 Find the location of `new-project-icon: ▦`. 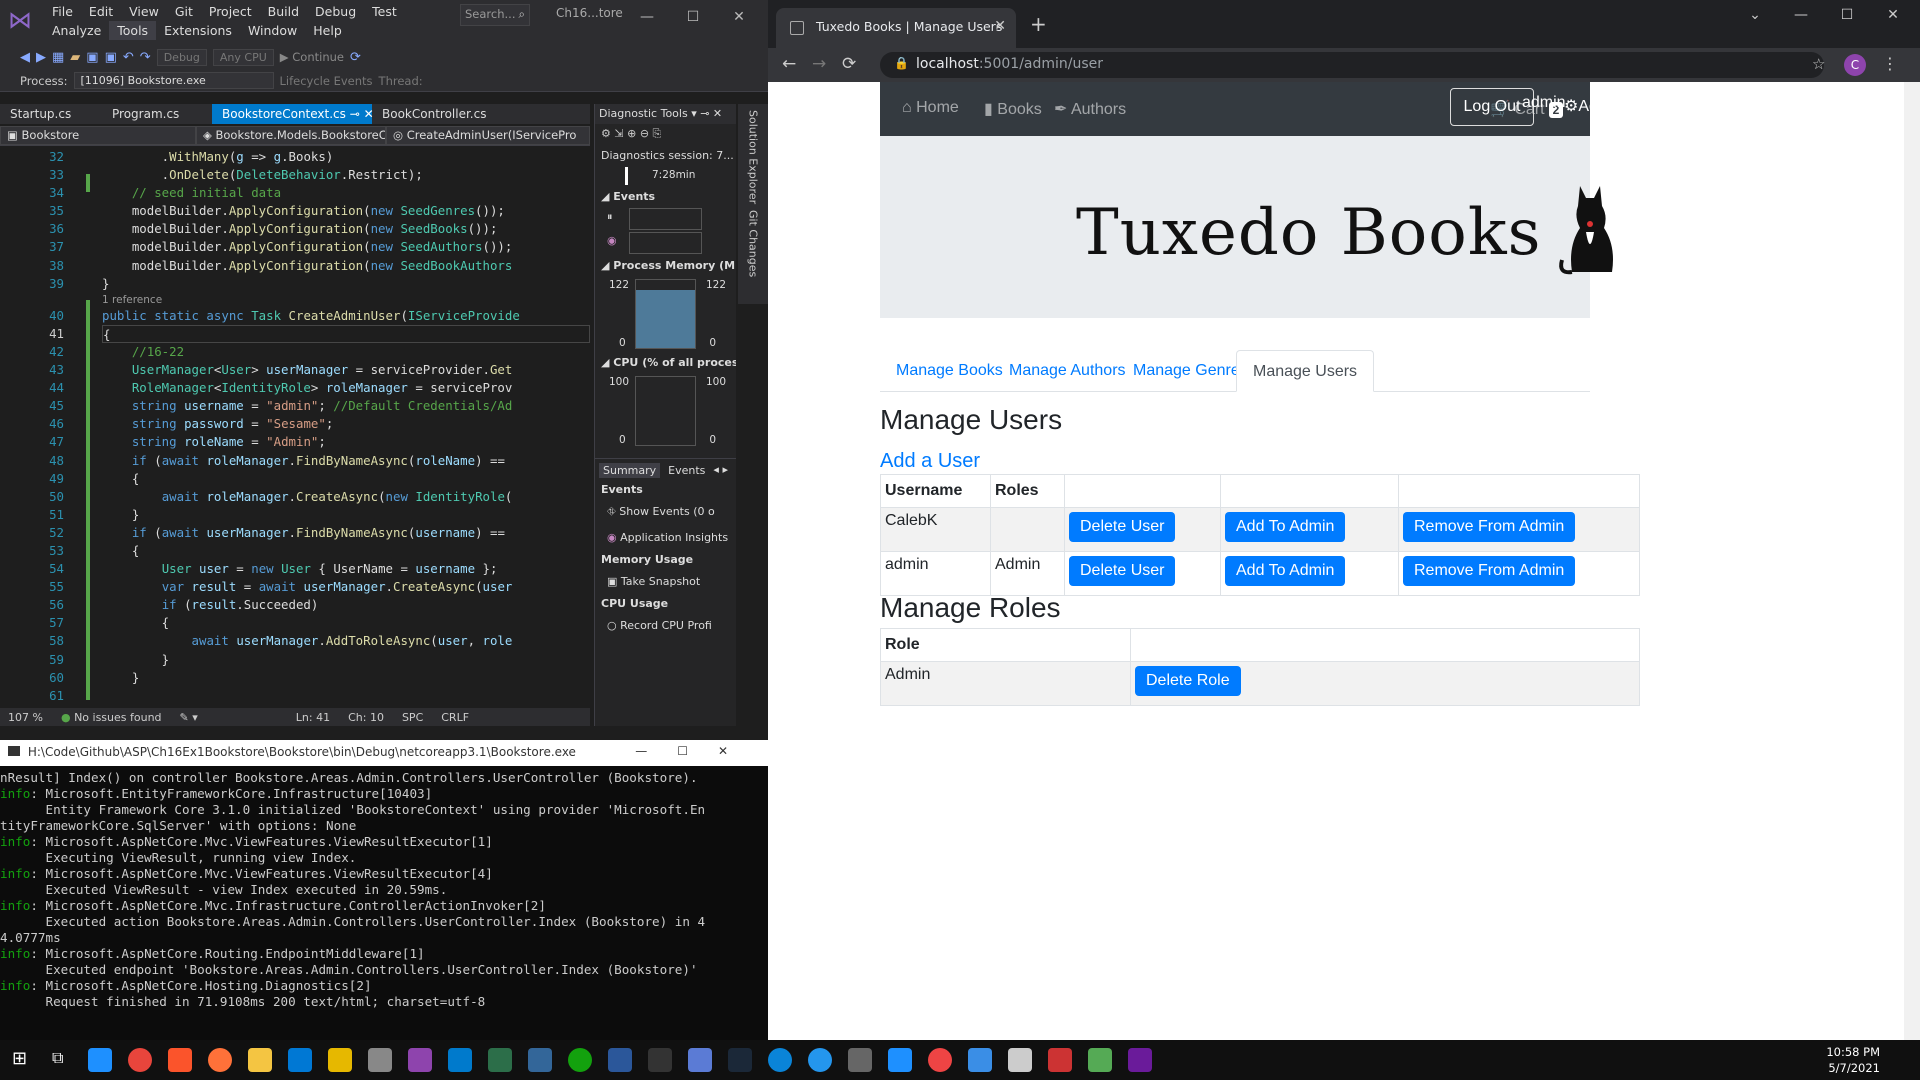

new-project-icon: ▦ is located at coordinates (58, 57).